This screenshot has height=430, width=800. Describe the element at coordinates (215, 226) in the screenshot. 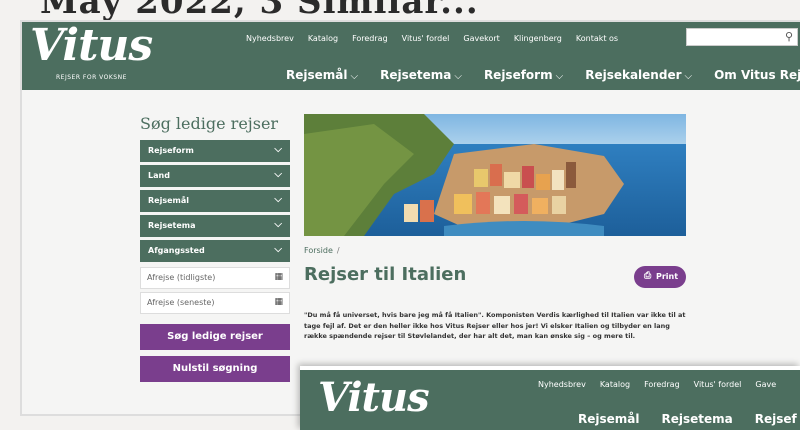

I see `filter-rejsetema: Rejsetema ⌵` at that location.